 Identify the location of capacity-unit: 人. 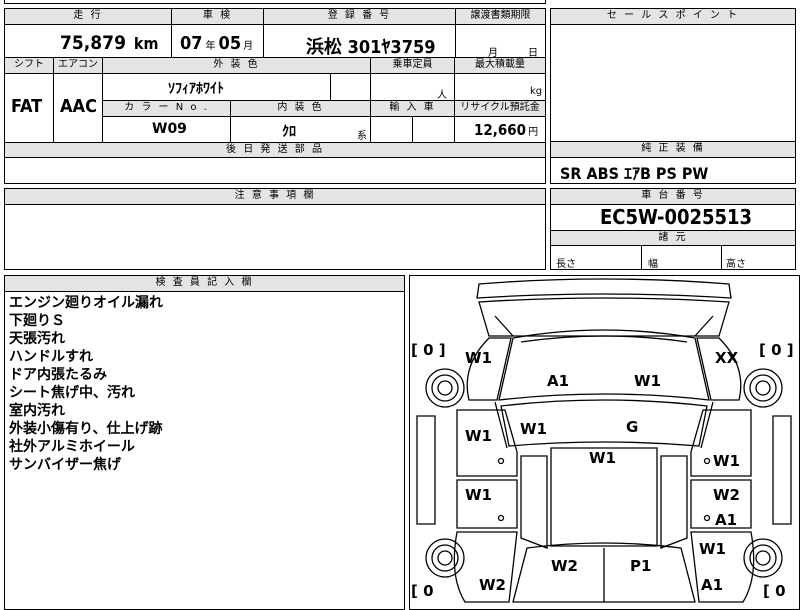
(442, 95).